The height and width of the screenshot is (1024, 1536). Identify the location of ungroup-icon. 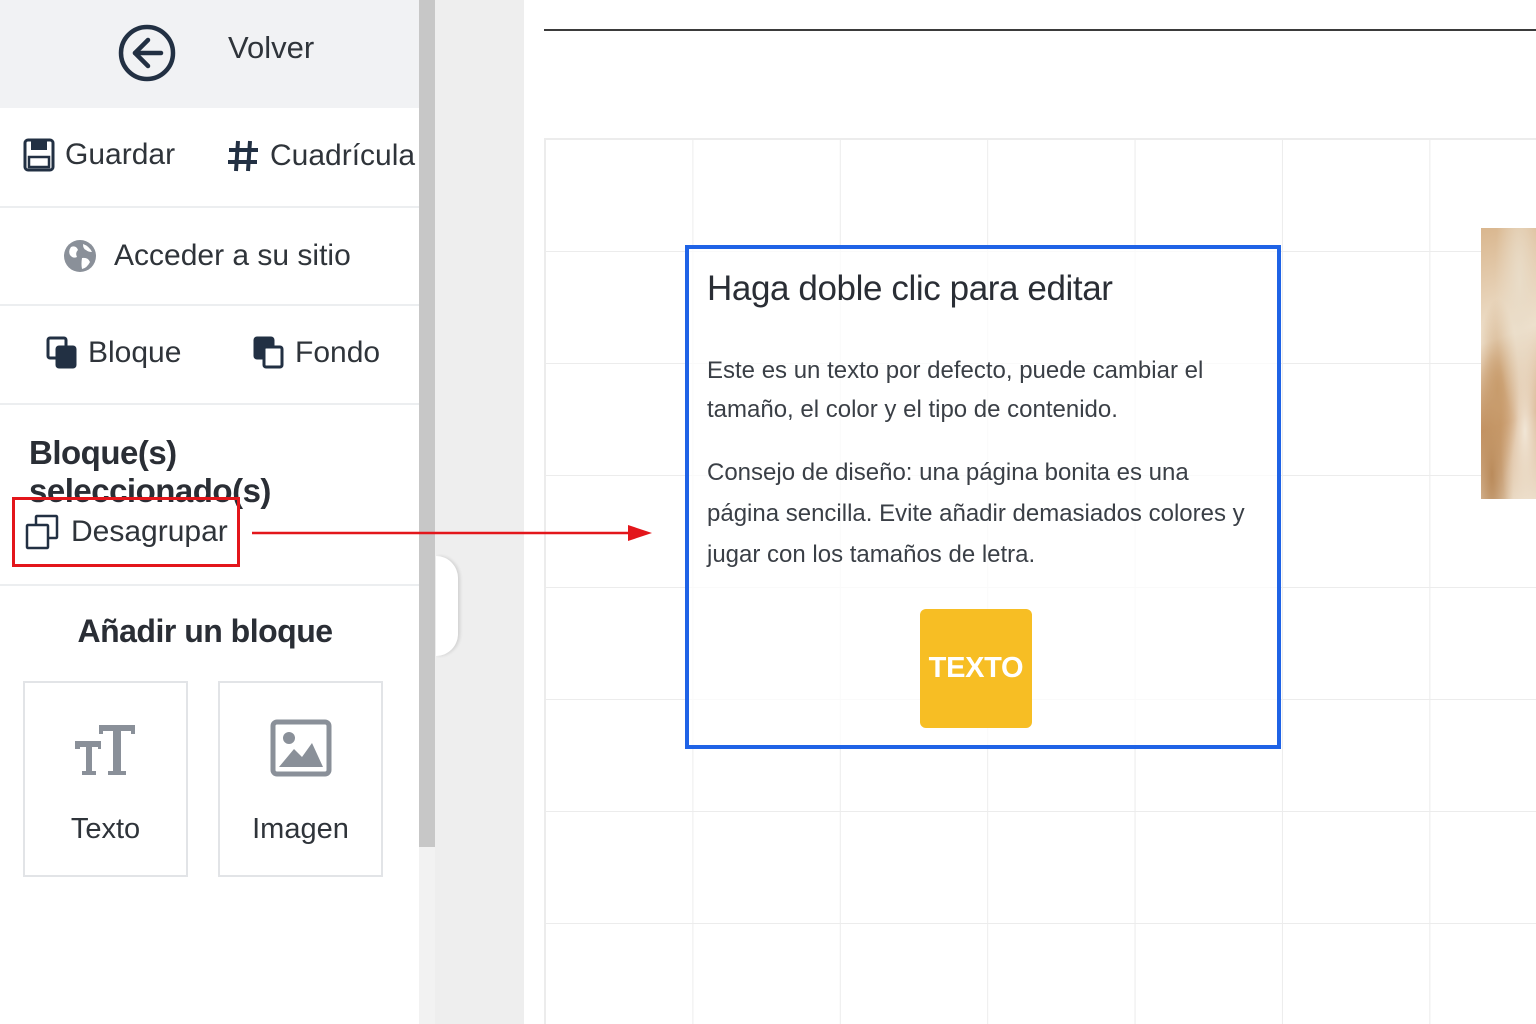
(42, 532).